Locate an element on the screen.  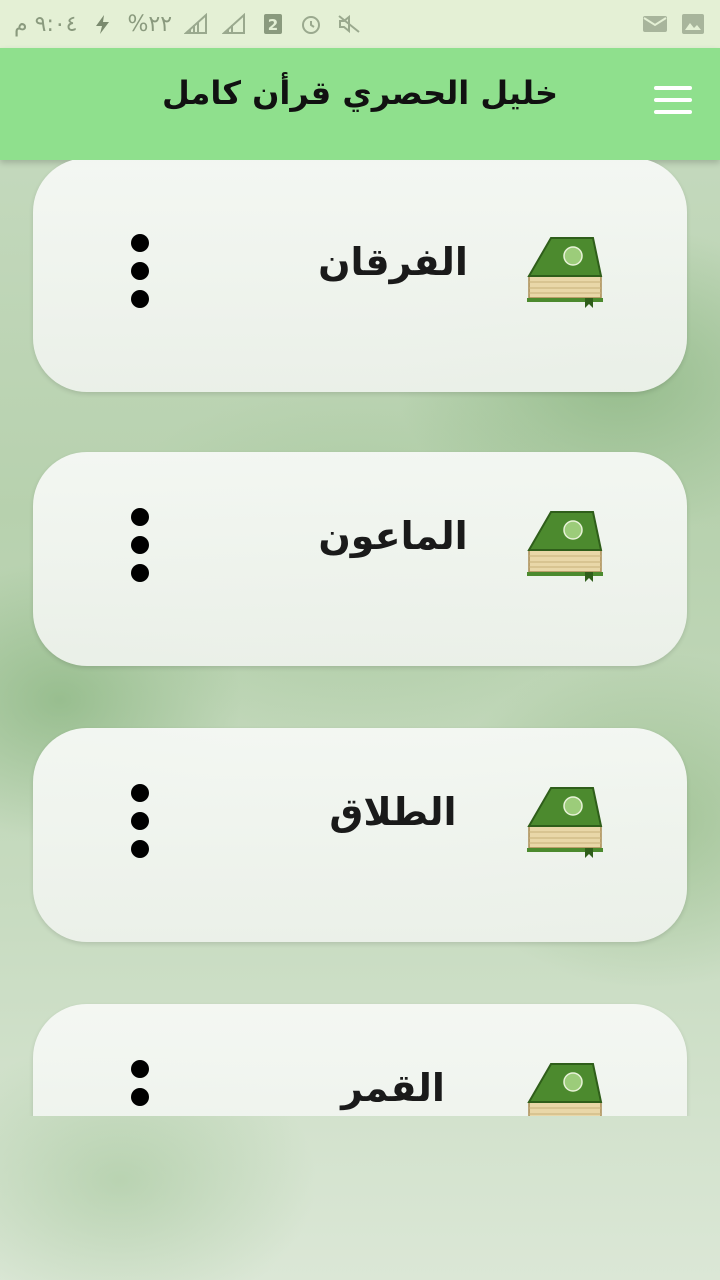
list-item: القمر is located at coordinates (360, 1060).